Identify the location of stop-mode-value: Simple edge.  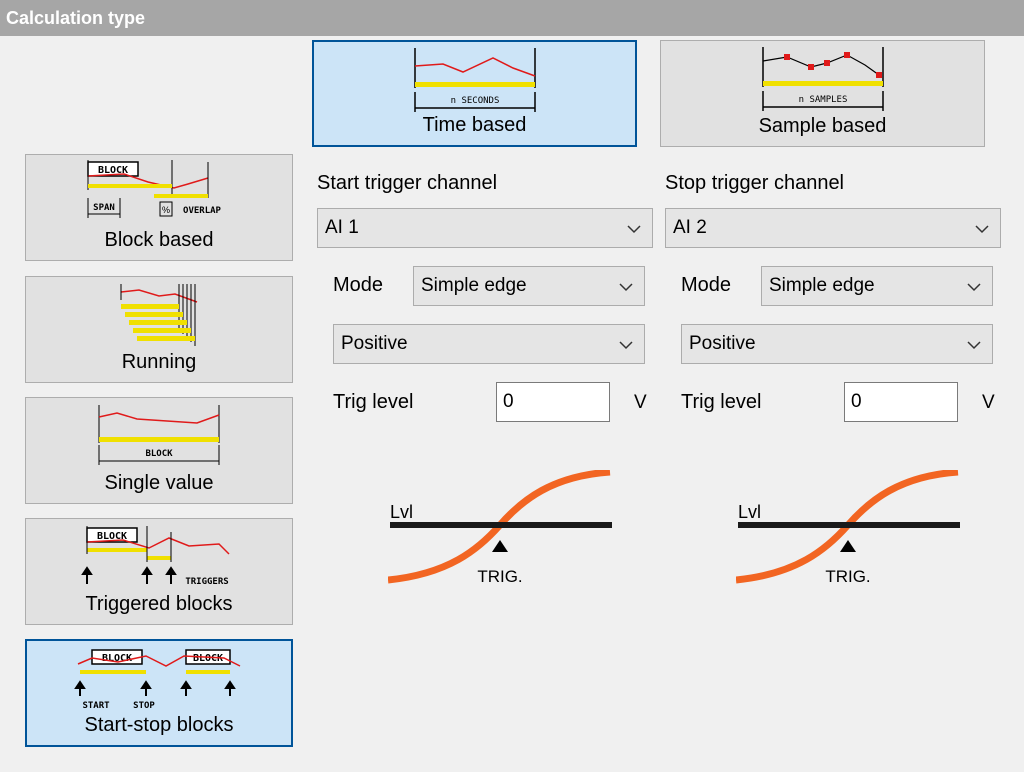
(822, 285).